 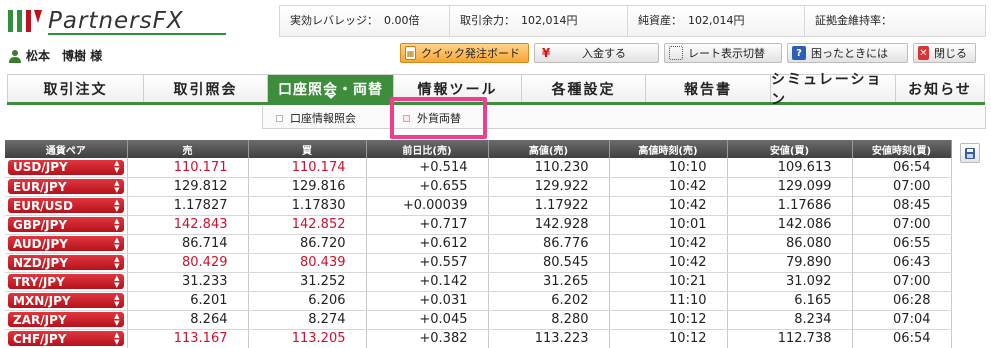 I want to click on cell-buy: 1.17830, so click(x=307, y=206).